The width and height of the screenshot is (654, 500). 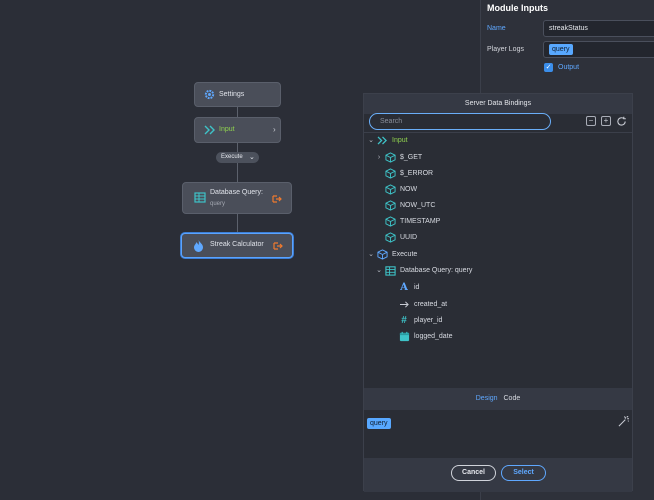 What do you see at coordinates (232, 94) in the screenshot?
I see `settings-label: Settings` at bounding box center [232, 94].